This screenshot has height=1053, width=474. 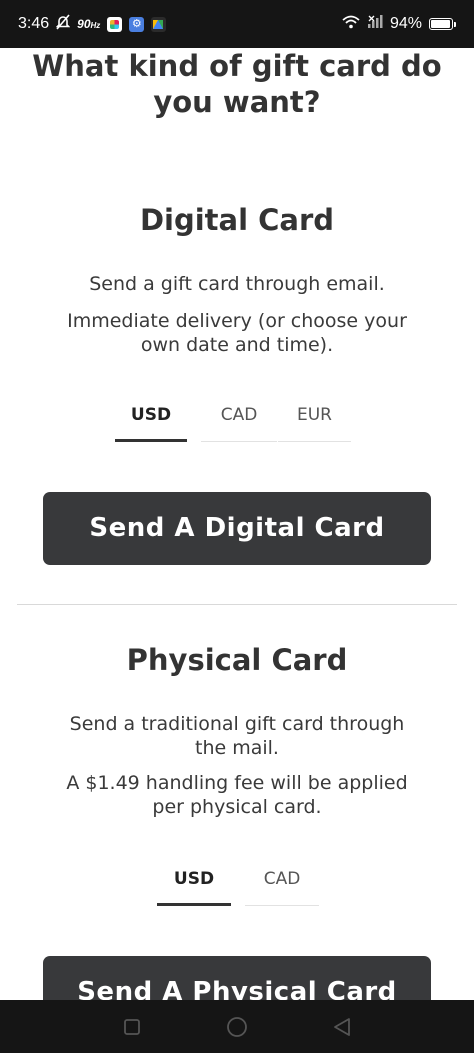 I want to click on status-time: 3:46, so click(x=34, y=23).